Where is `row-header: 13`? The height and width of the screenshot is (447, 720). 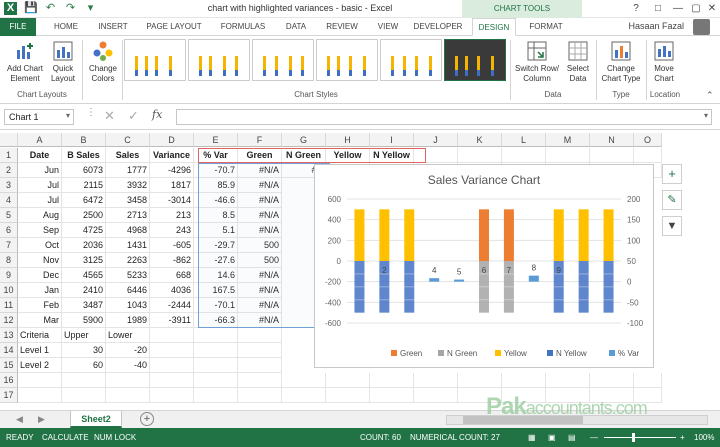
row-header: 13 is located at coordinates (9, 335).